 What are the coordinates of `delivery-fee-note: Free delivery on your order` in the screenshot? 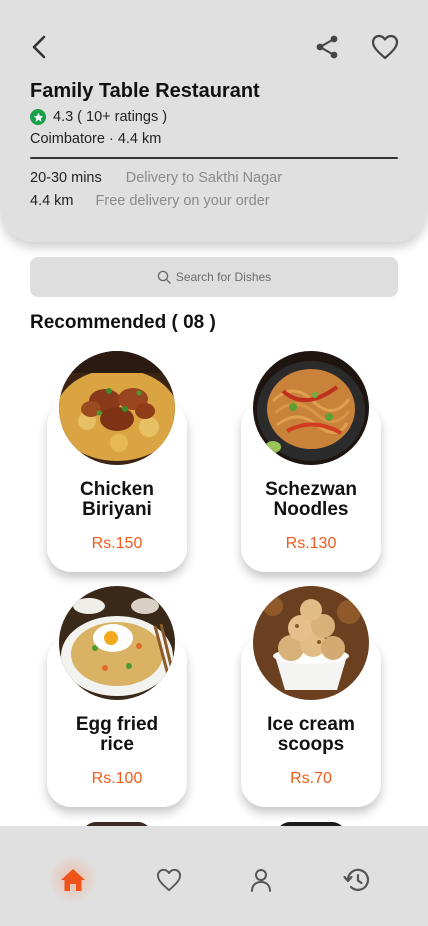 It's located at (182, 201).